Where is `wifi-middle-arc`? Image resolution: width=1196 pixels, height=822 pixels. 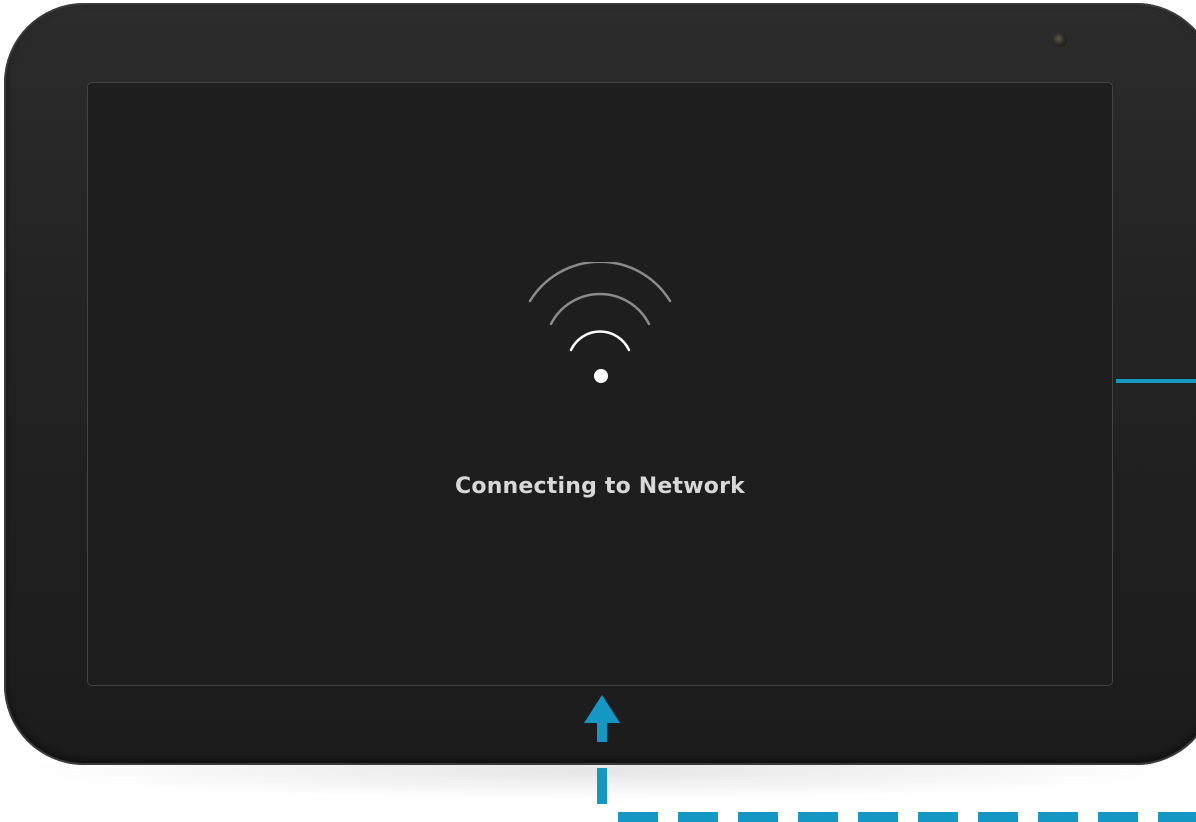
wifi-middle-arc is located at coordinates (600, 309).